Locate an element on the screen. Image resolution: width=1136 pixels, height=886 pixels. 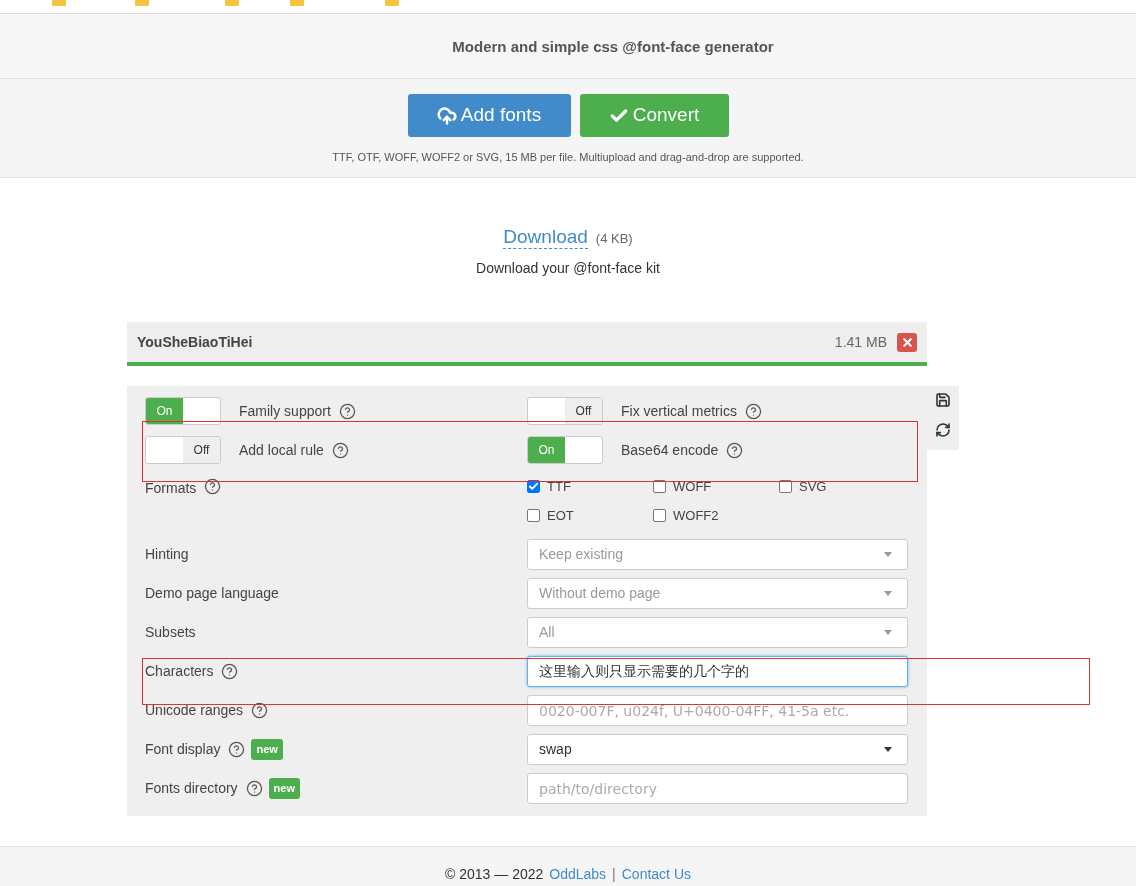
upload-note: TTF, OTF, WOFF, WOFF2 or SVG, 15 MB per file. Multiupload and drag-and-drop are supported. is located at coordinates (568, 157).